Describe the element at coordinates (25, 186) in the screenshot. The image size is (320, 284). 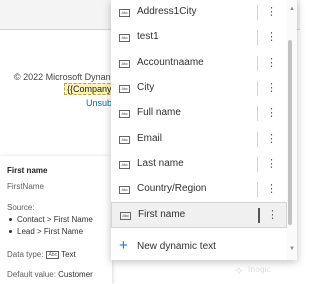
I see `field-logical-name: FirstName` at that location.